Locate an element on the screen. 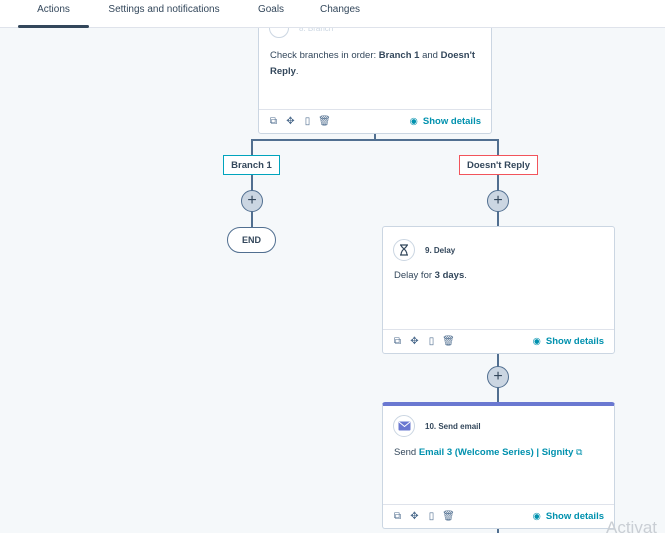 This screenshot has width=665, height=533. tab-goals: Goals is located at coordinates (271, 14).